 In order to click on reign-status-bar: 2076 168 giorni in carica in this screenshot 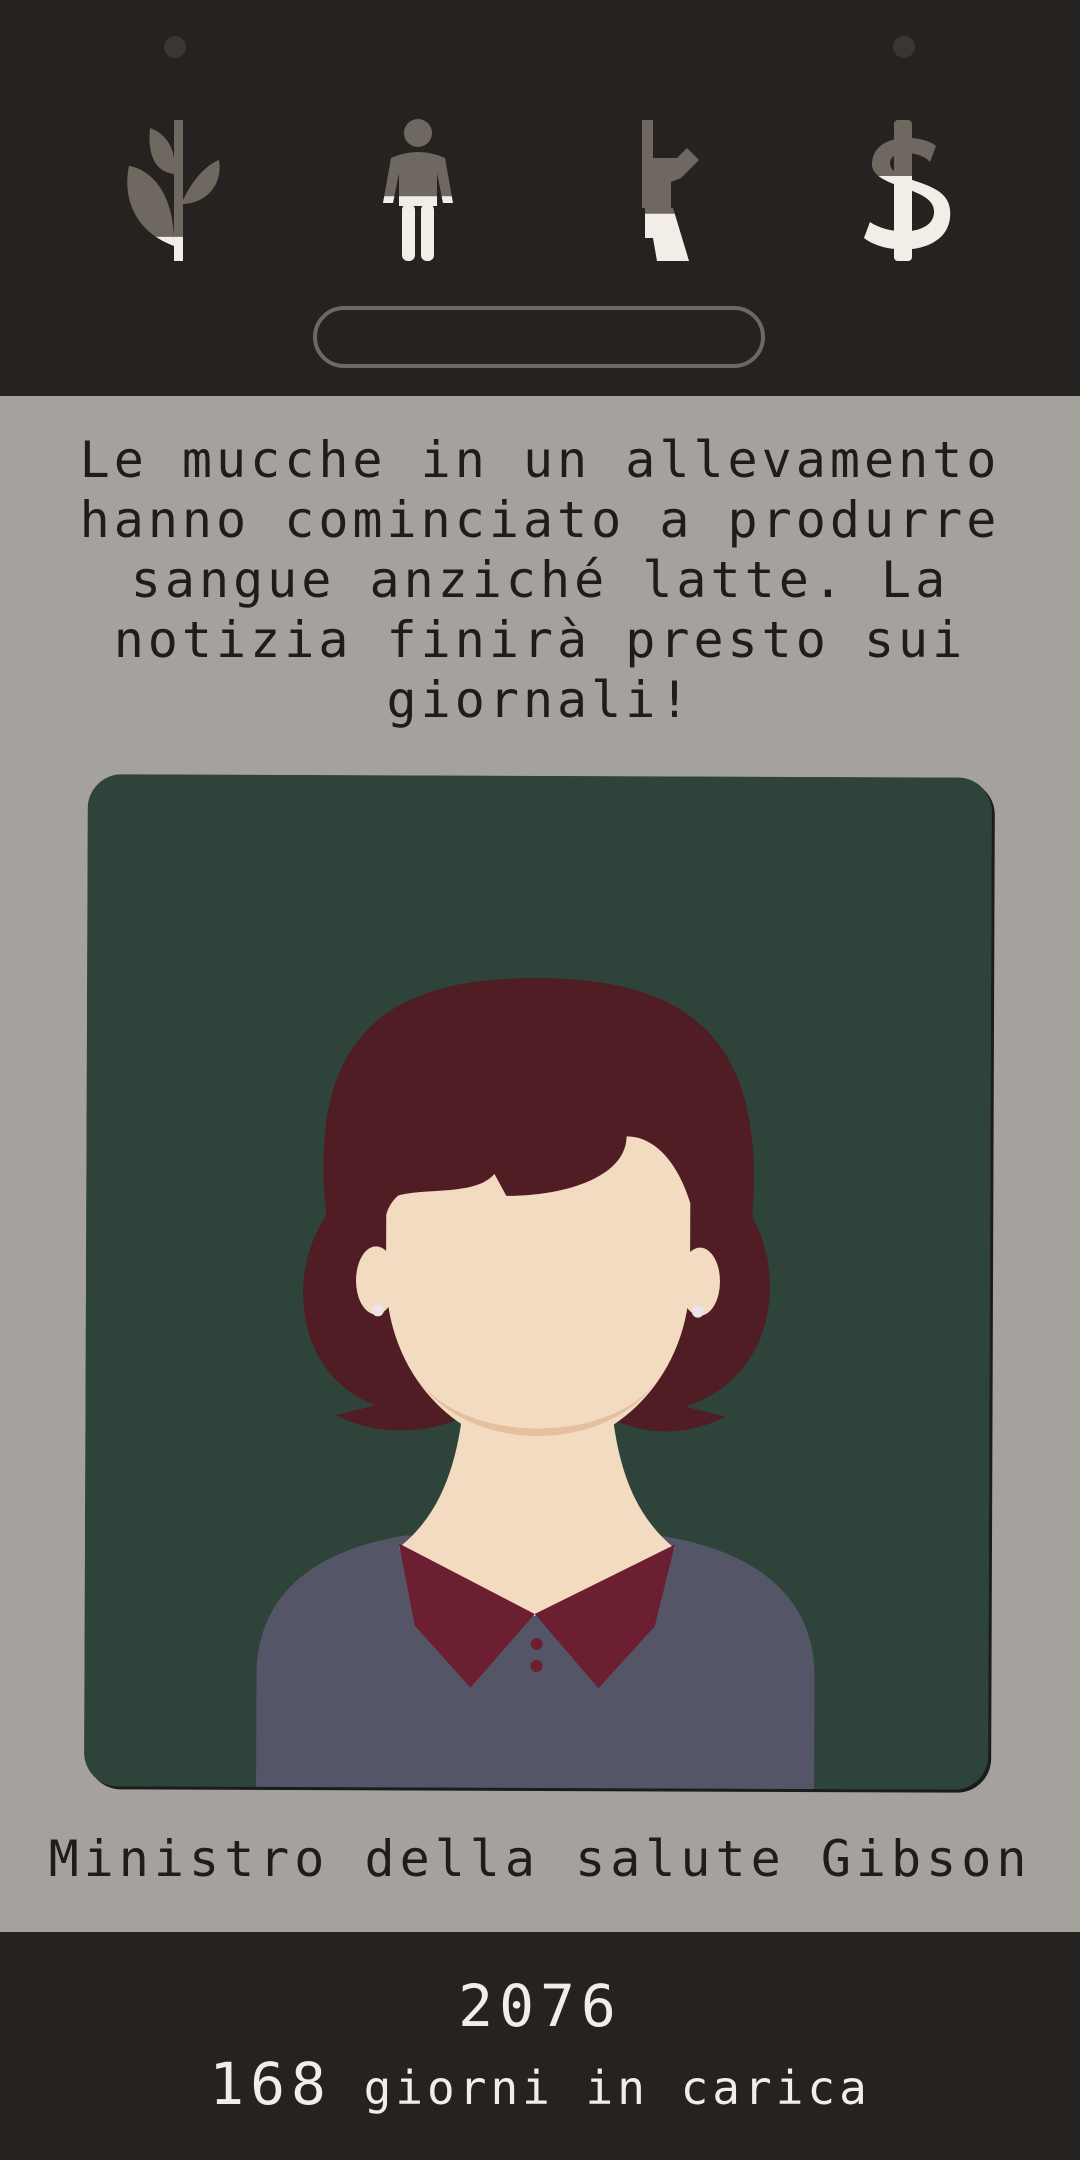, I will do `click(540, 2046)`.